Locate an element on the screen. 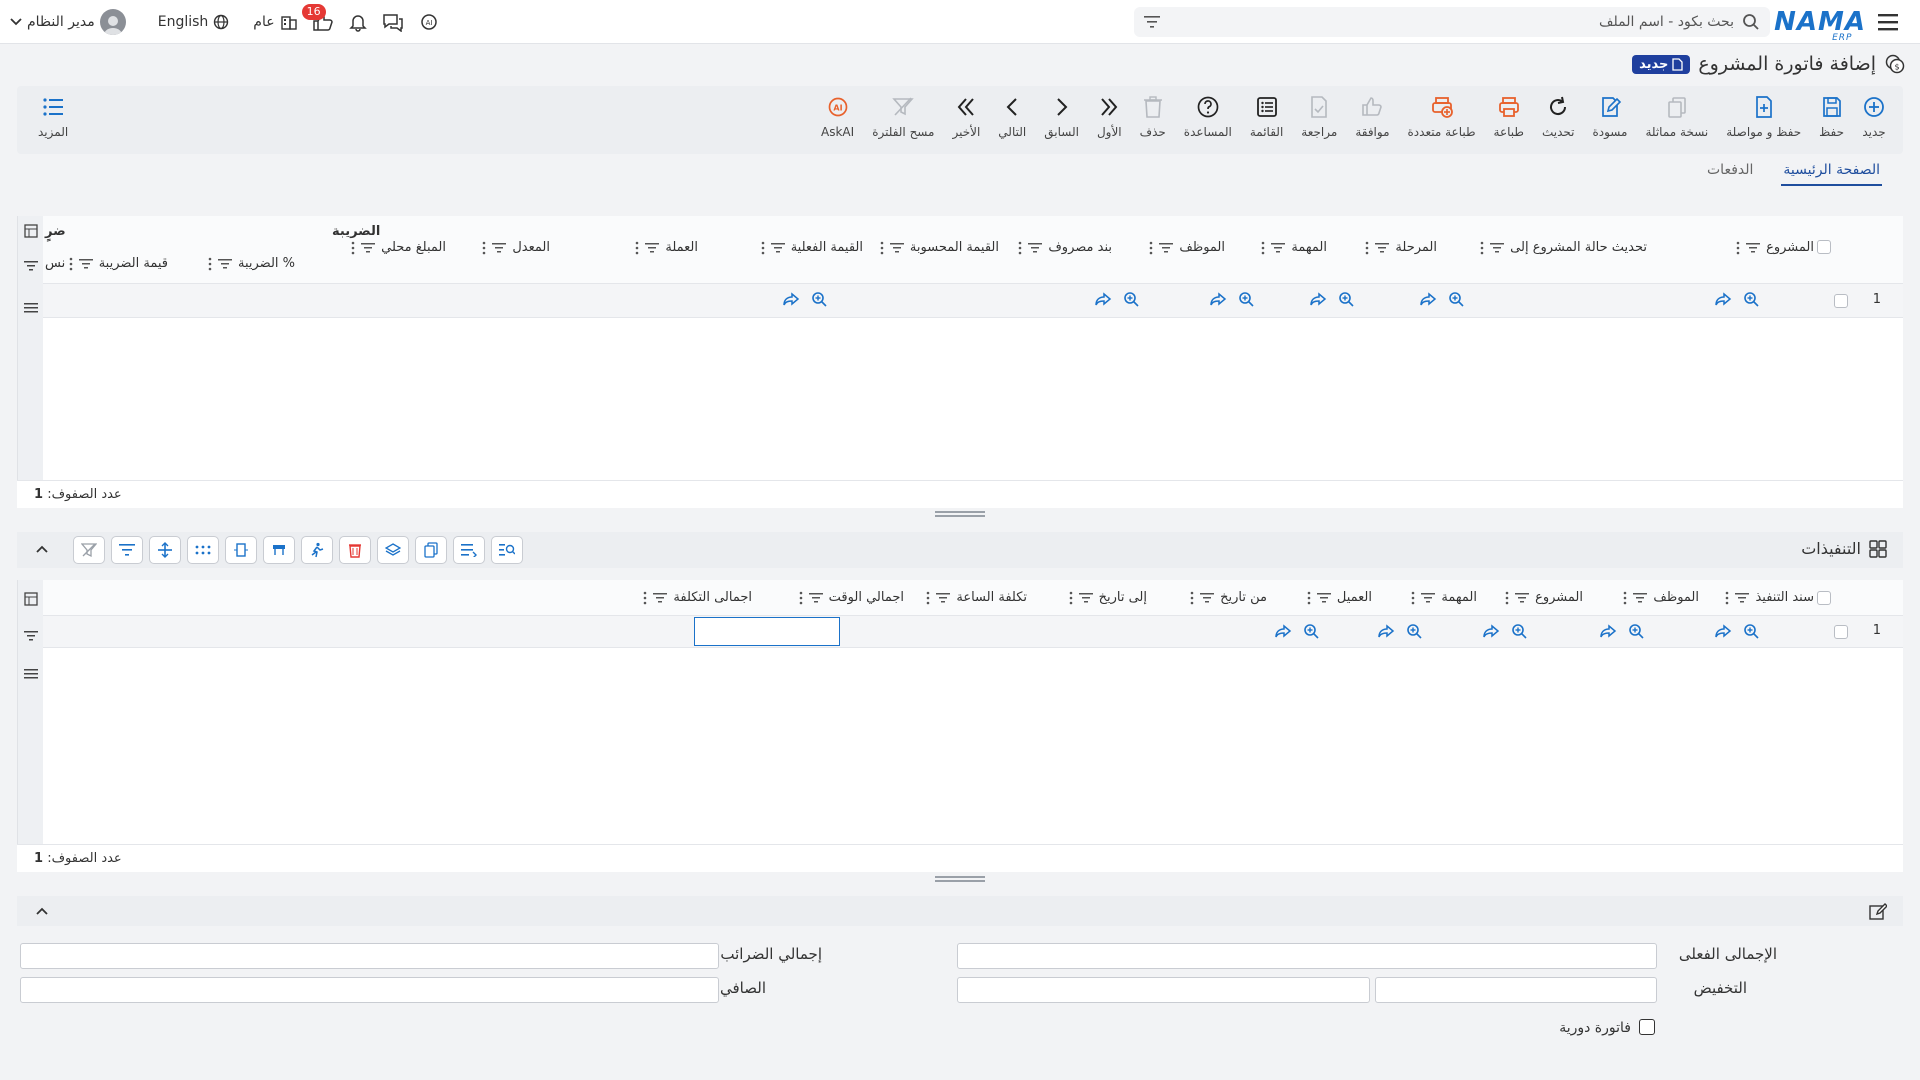  delete-row-button is located at coordinates (355, 550).